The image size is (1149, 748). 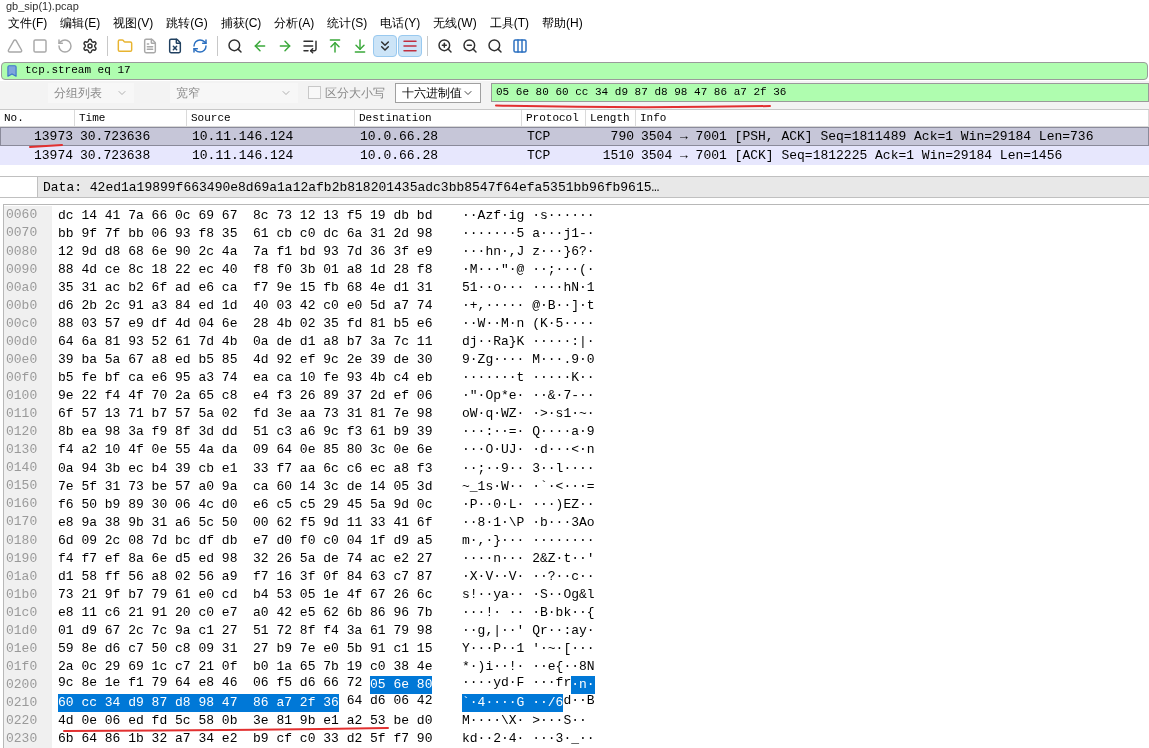 What do you see at coordinates (271, 118) in the screenshot?
I see `column-header: Source` at bounding box center [271, 118].